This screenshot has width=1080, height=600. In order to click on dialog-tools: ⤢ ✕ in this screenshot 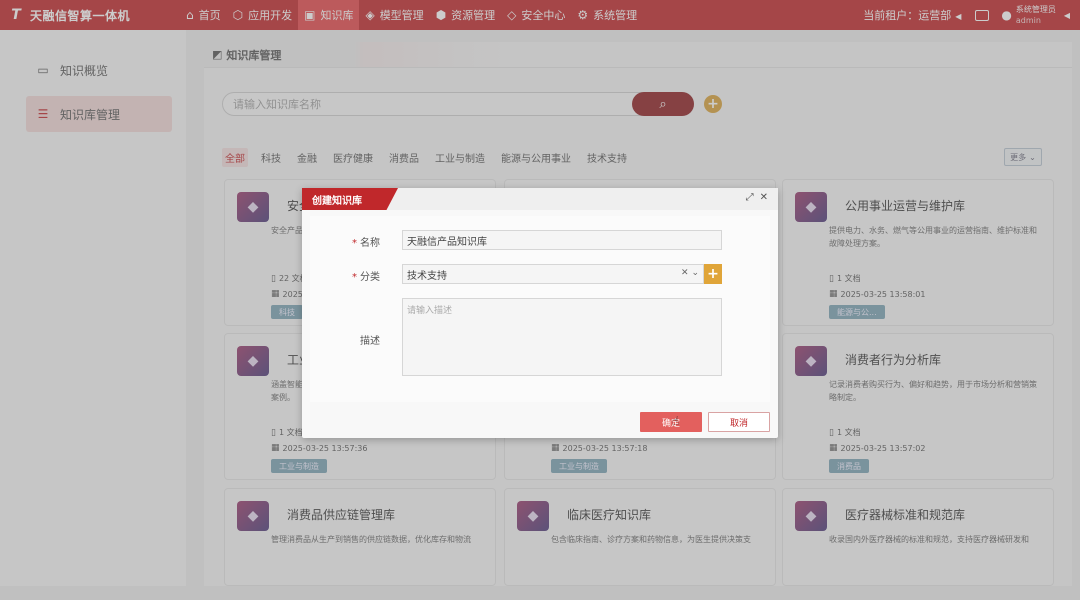, I will do `click(754, 197)`.